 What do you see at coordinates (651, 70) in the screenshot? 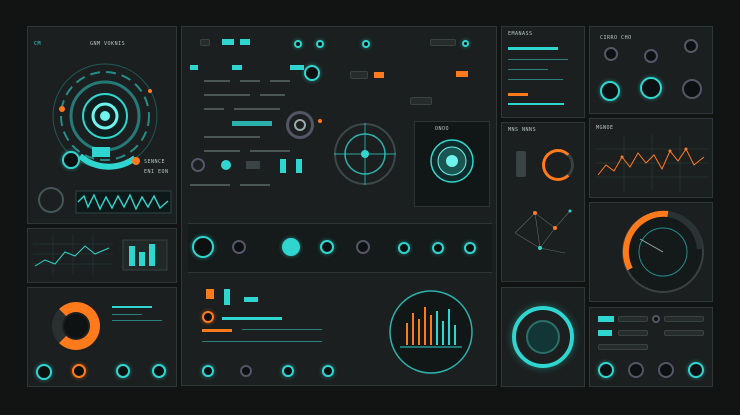
I see `right-b-top-panel: CIRRO CHO` at bounding box center [651, 70].